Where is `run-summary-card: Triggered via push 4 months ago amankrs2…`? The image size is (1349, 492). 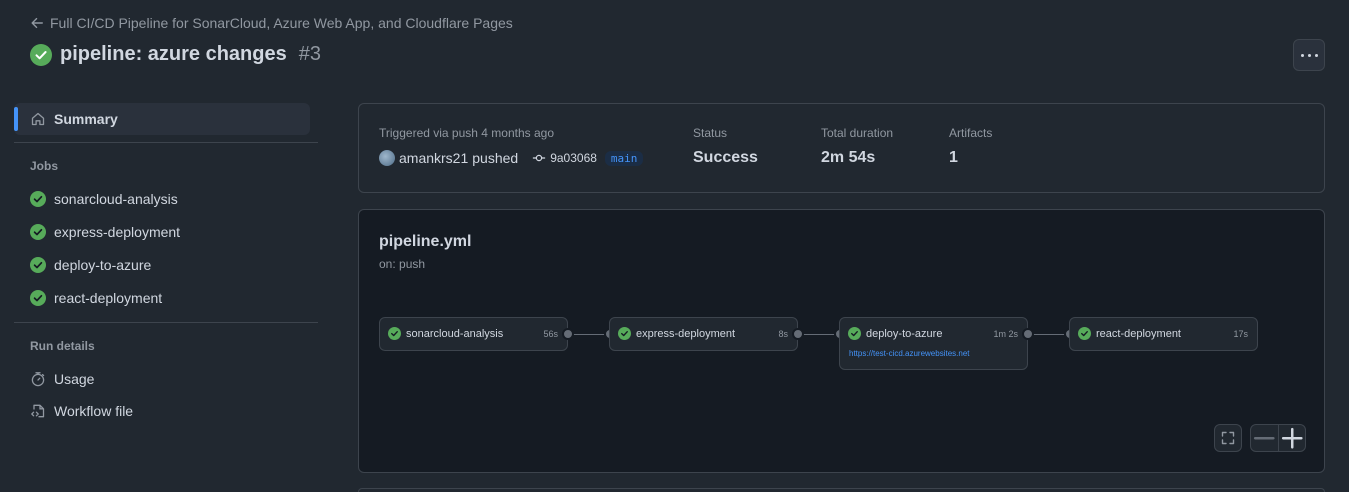 run-summary-card: Triggered via push 4 months ago amankrs2… is located at coordinates (841, 148).